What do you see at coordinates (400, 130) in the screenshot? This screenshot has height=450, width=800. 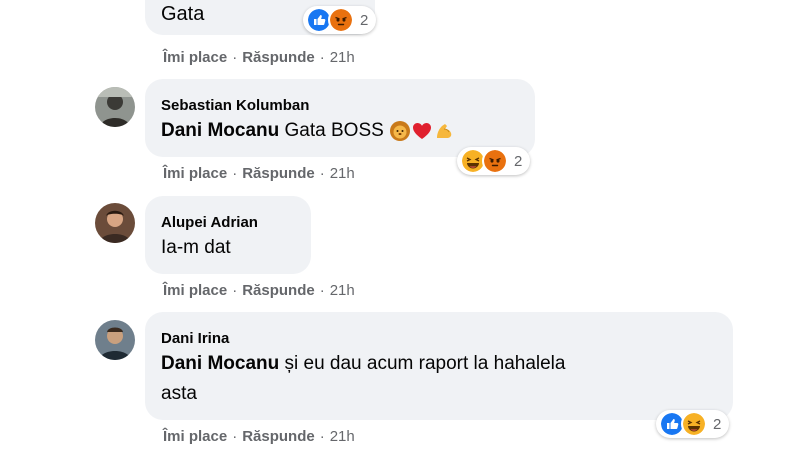 I see `lion-emoji` at bounding box center [400, 130].